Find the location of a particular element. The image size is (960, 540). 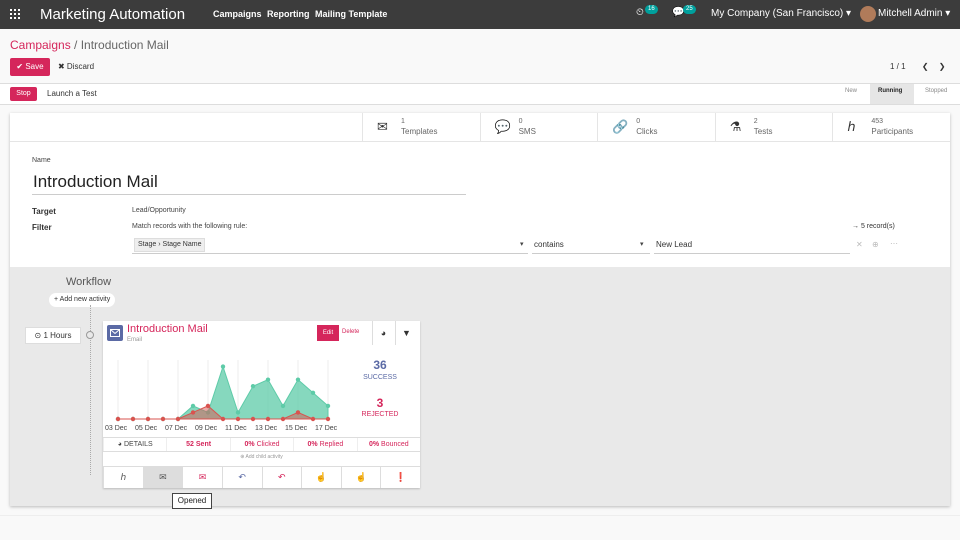

stage-stopped: Stopped is located at coordinates (936, 91).